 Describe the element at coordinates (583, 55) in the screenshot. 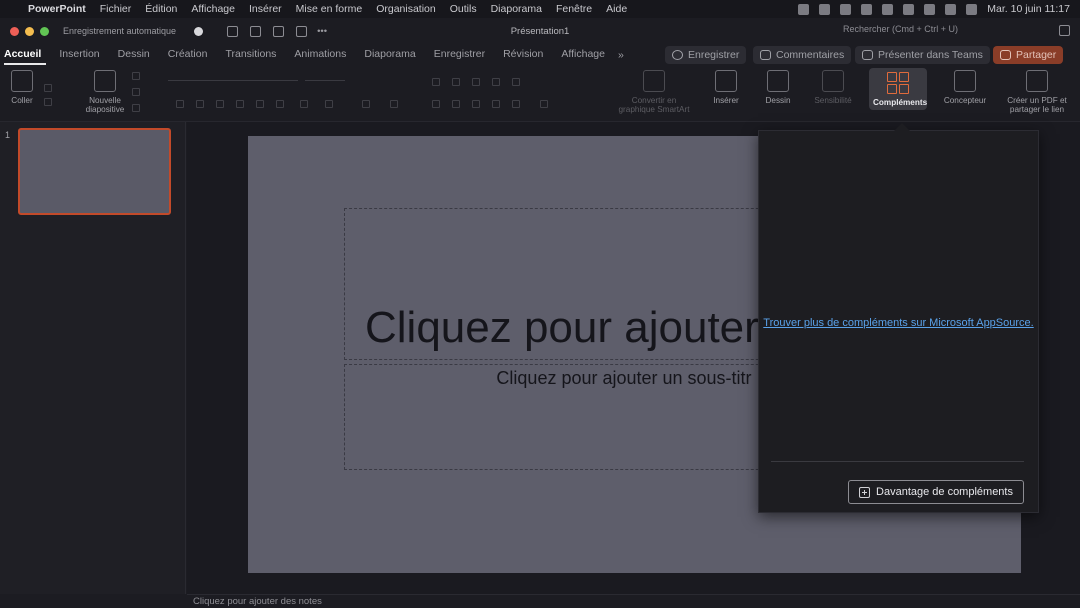

I see `tab-affichage: Affichage` at that location.